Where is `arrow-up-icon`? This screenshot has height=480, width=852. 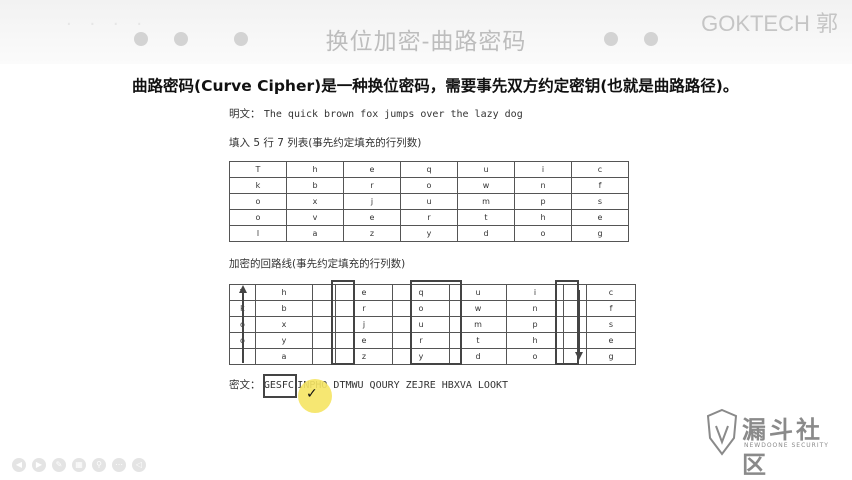 arrow-up-icon is located at coordinates (243, 289).